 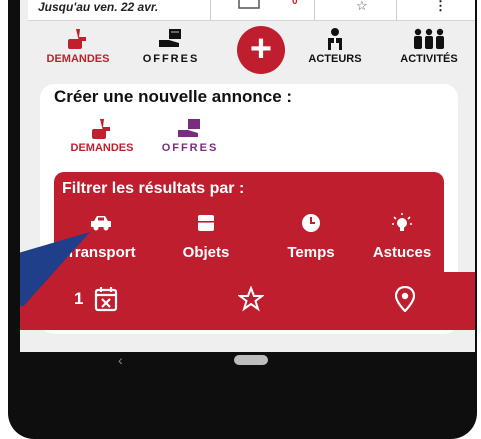 What do you see at coordinates (429, 39) in the screenshot?
I see `people-icon` at bounding box center [429, 39].